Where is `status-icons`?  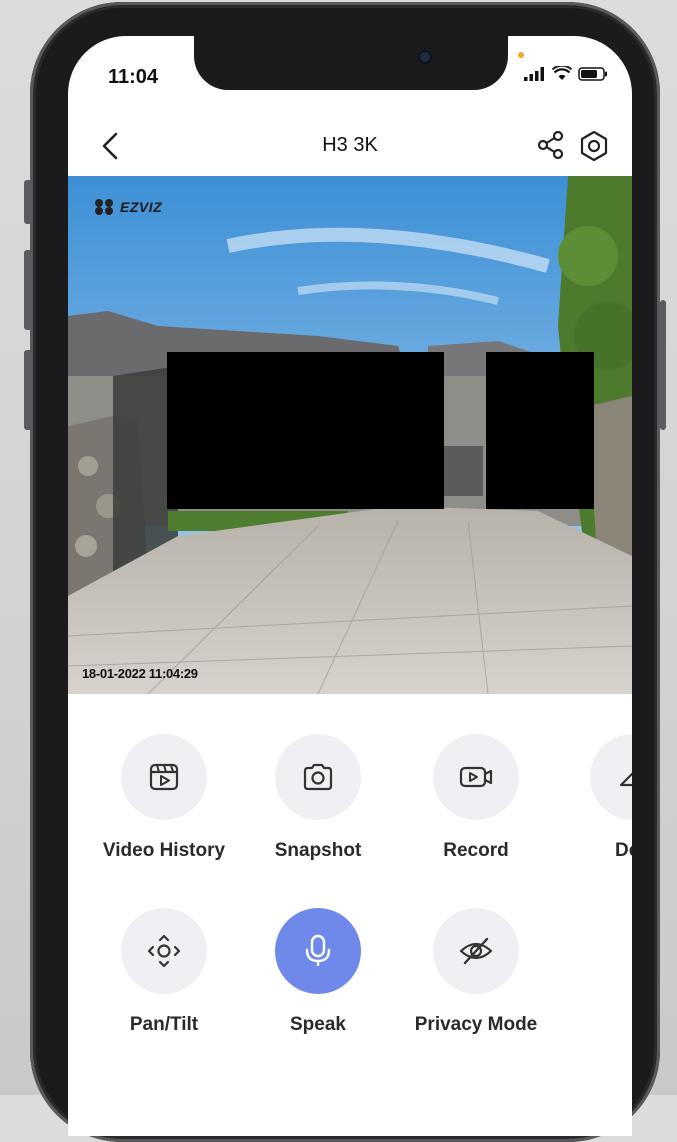 status-icons is located at coordinates (566, 73).